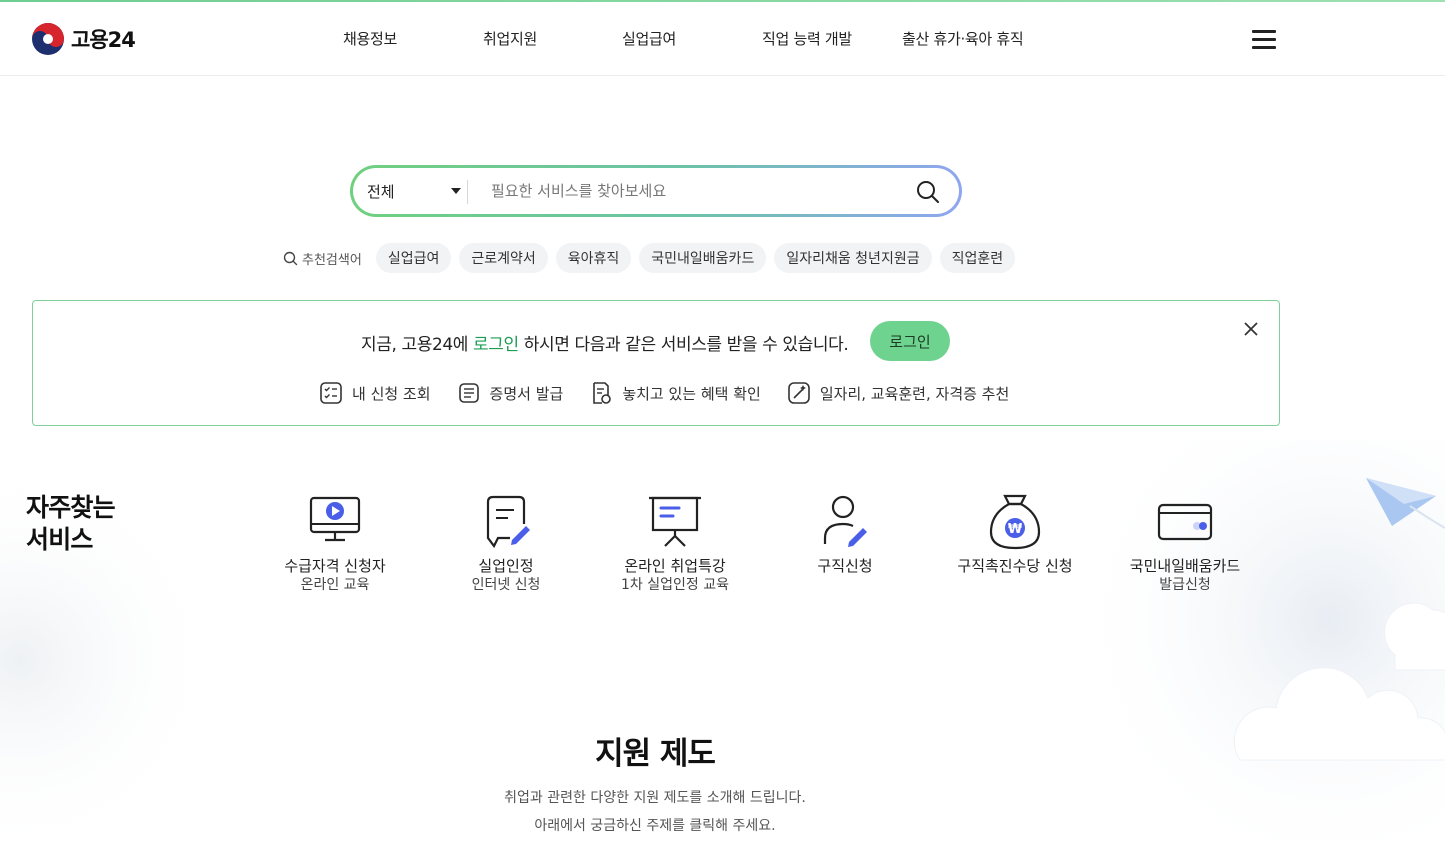 The width and height of the screenshot is (1445, 846). What do you see at coordinates (322, 258) in the screenshot?
I see `recommended-label: 추천검색어` at bounding box center [322, 258].